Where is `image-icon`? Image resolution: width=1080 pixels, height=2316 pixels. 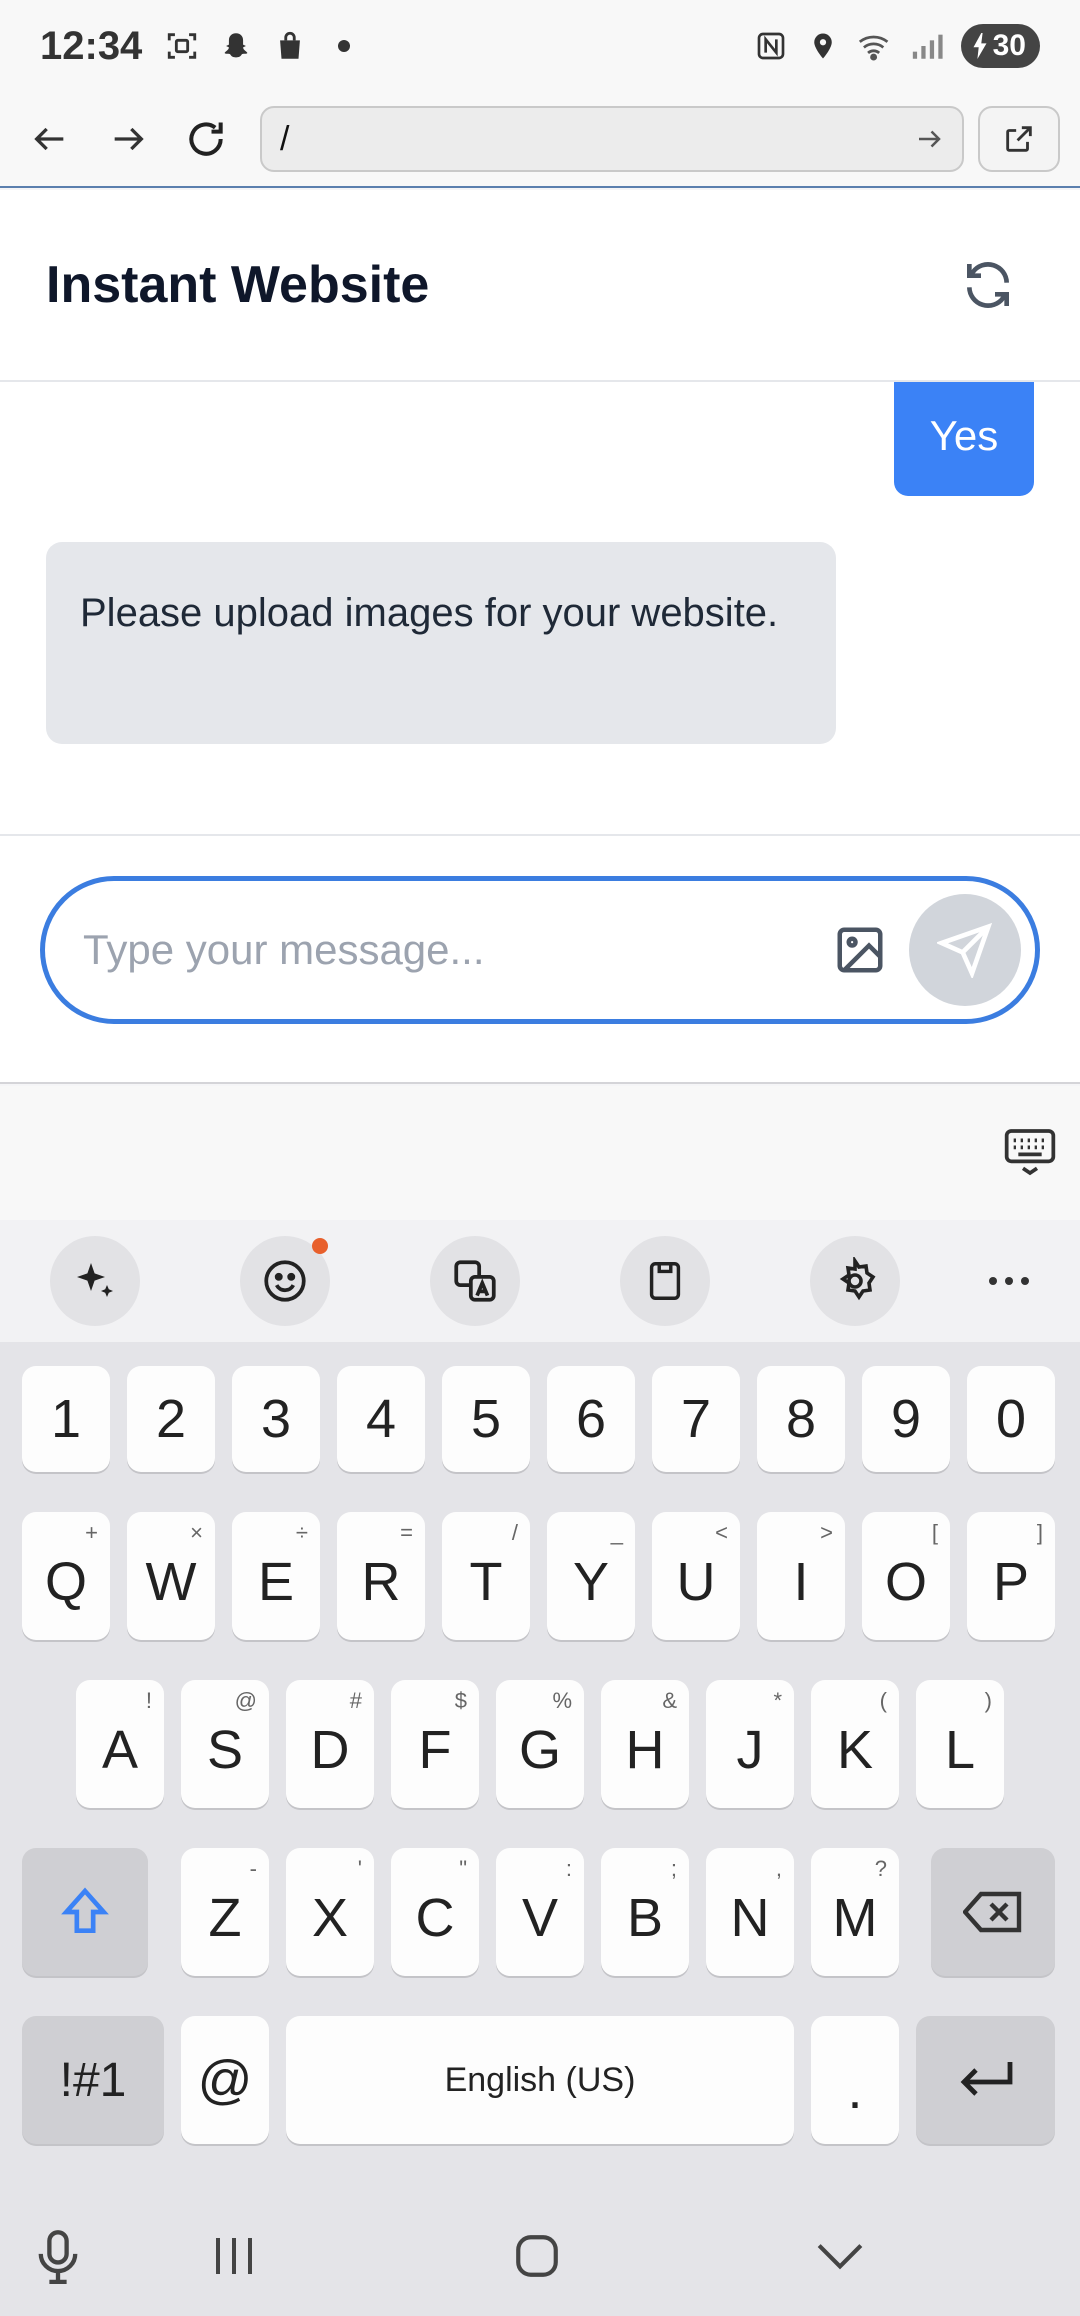 image-icon is located at coordinates (860, 950).